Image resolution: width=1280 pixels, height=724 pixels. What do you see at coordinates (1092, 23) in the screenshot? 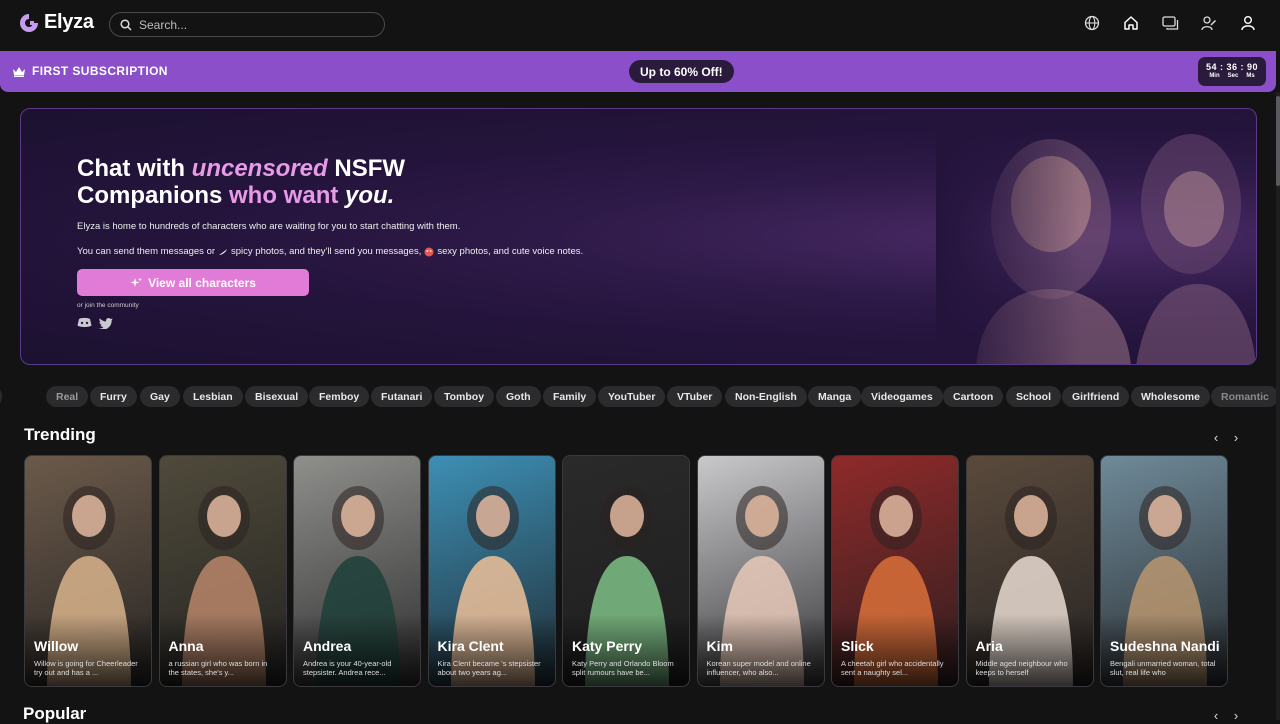
I see `globe-icon` at bounding box center [1092, 23].